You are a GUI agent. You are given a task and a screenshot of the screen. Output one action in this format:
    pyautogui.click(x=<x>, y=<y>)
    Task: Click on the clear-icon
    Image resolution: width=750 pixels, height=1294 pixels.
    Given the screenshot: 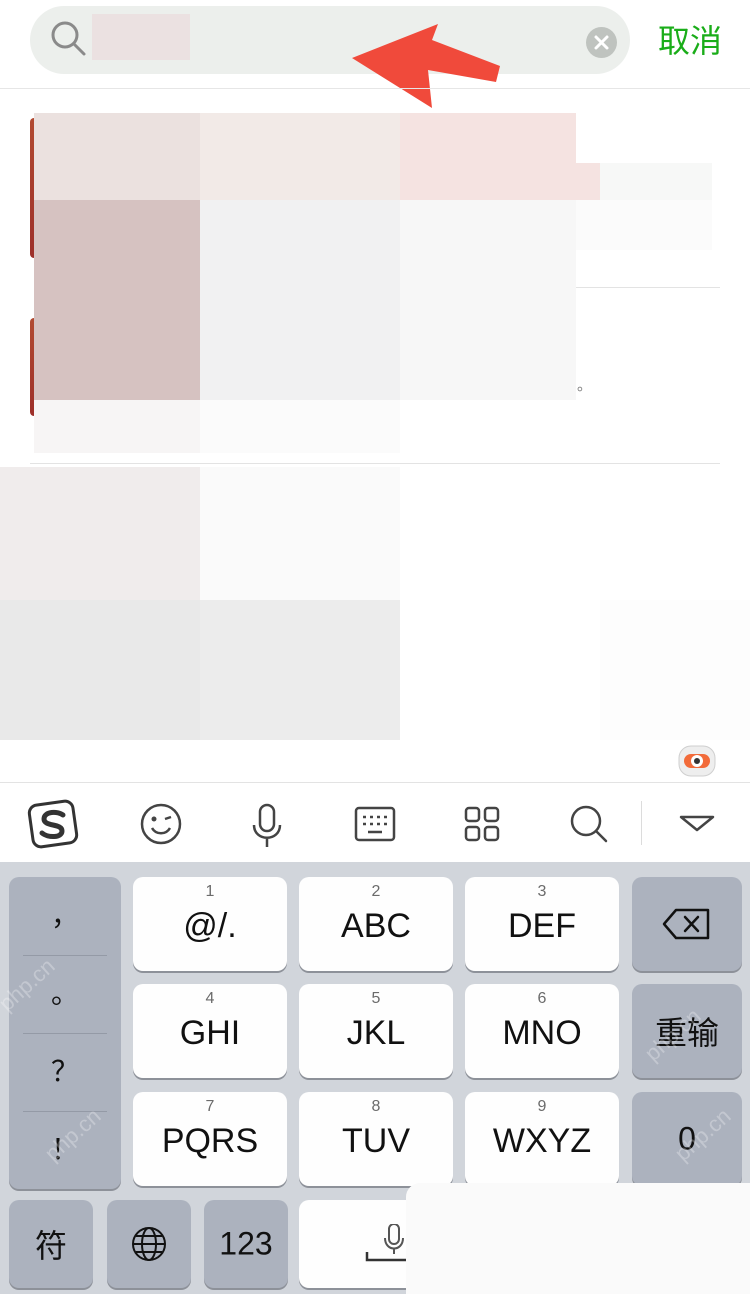 What is the action you would take?
    pyautogui.click(x=601, y=42)
    